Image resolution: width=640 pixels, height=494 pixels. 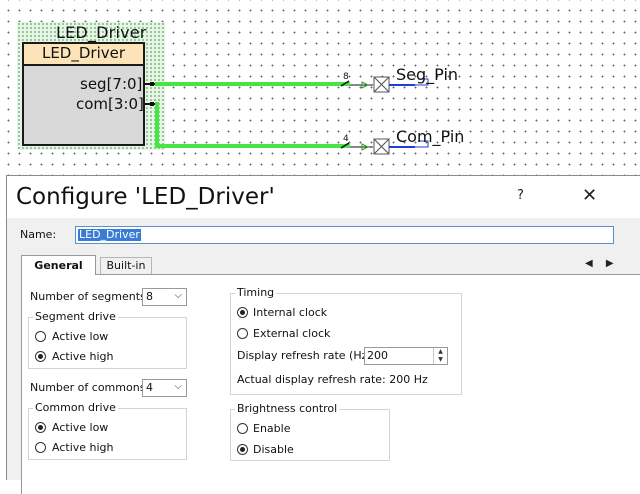 What do you see at coordinates (332, 379) in the screenshot?
I see `actual-refresh-rate: Actual display refresh rate: 200 Hz` at bounding box center [332, 379].